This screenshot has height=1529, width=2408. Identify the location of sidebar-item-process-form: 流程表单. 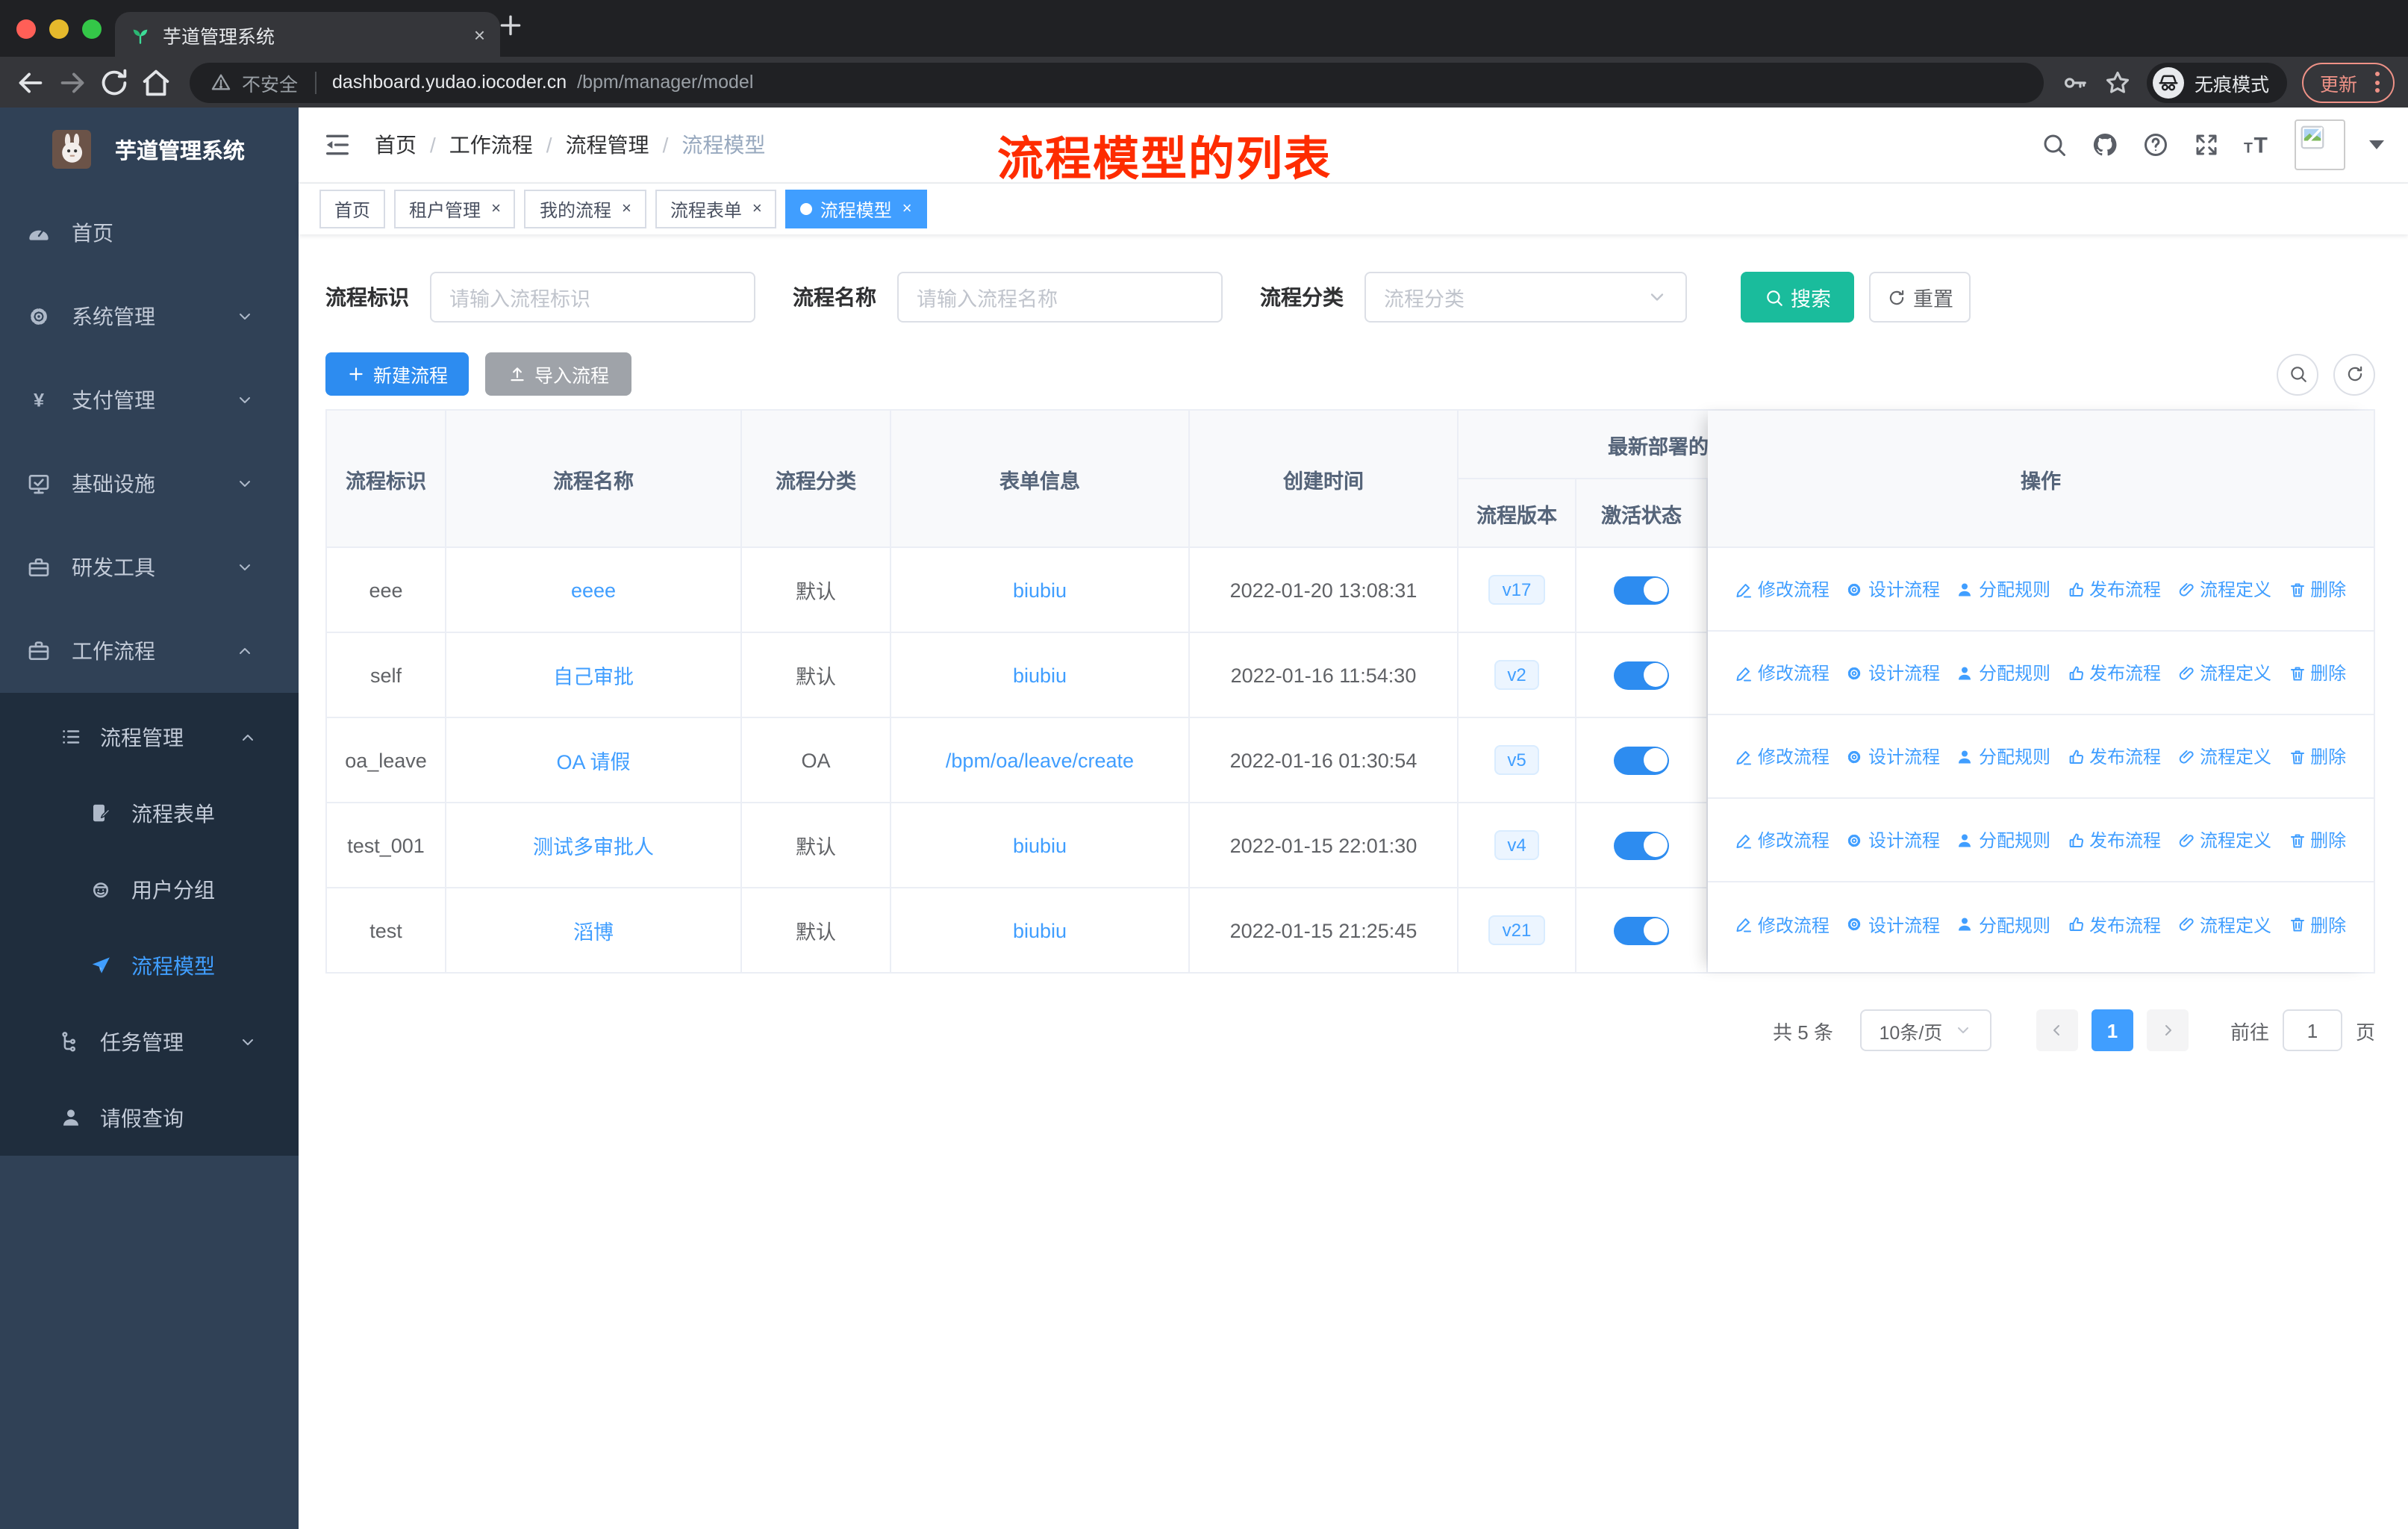
(149, 813).